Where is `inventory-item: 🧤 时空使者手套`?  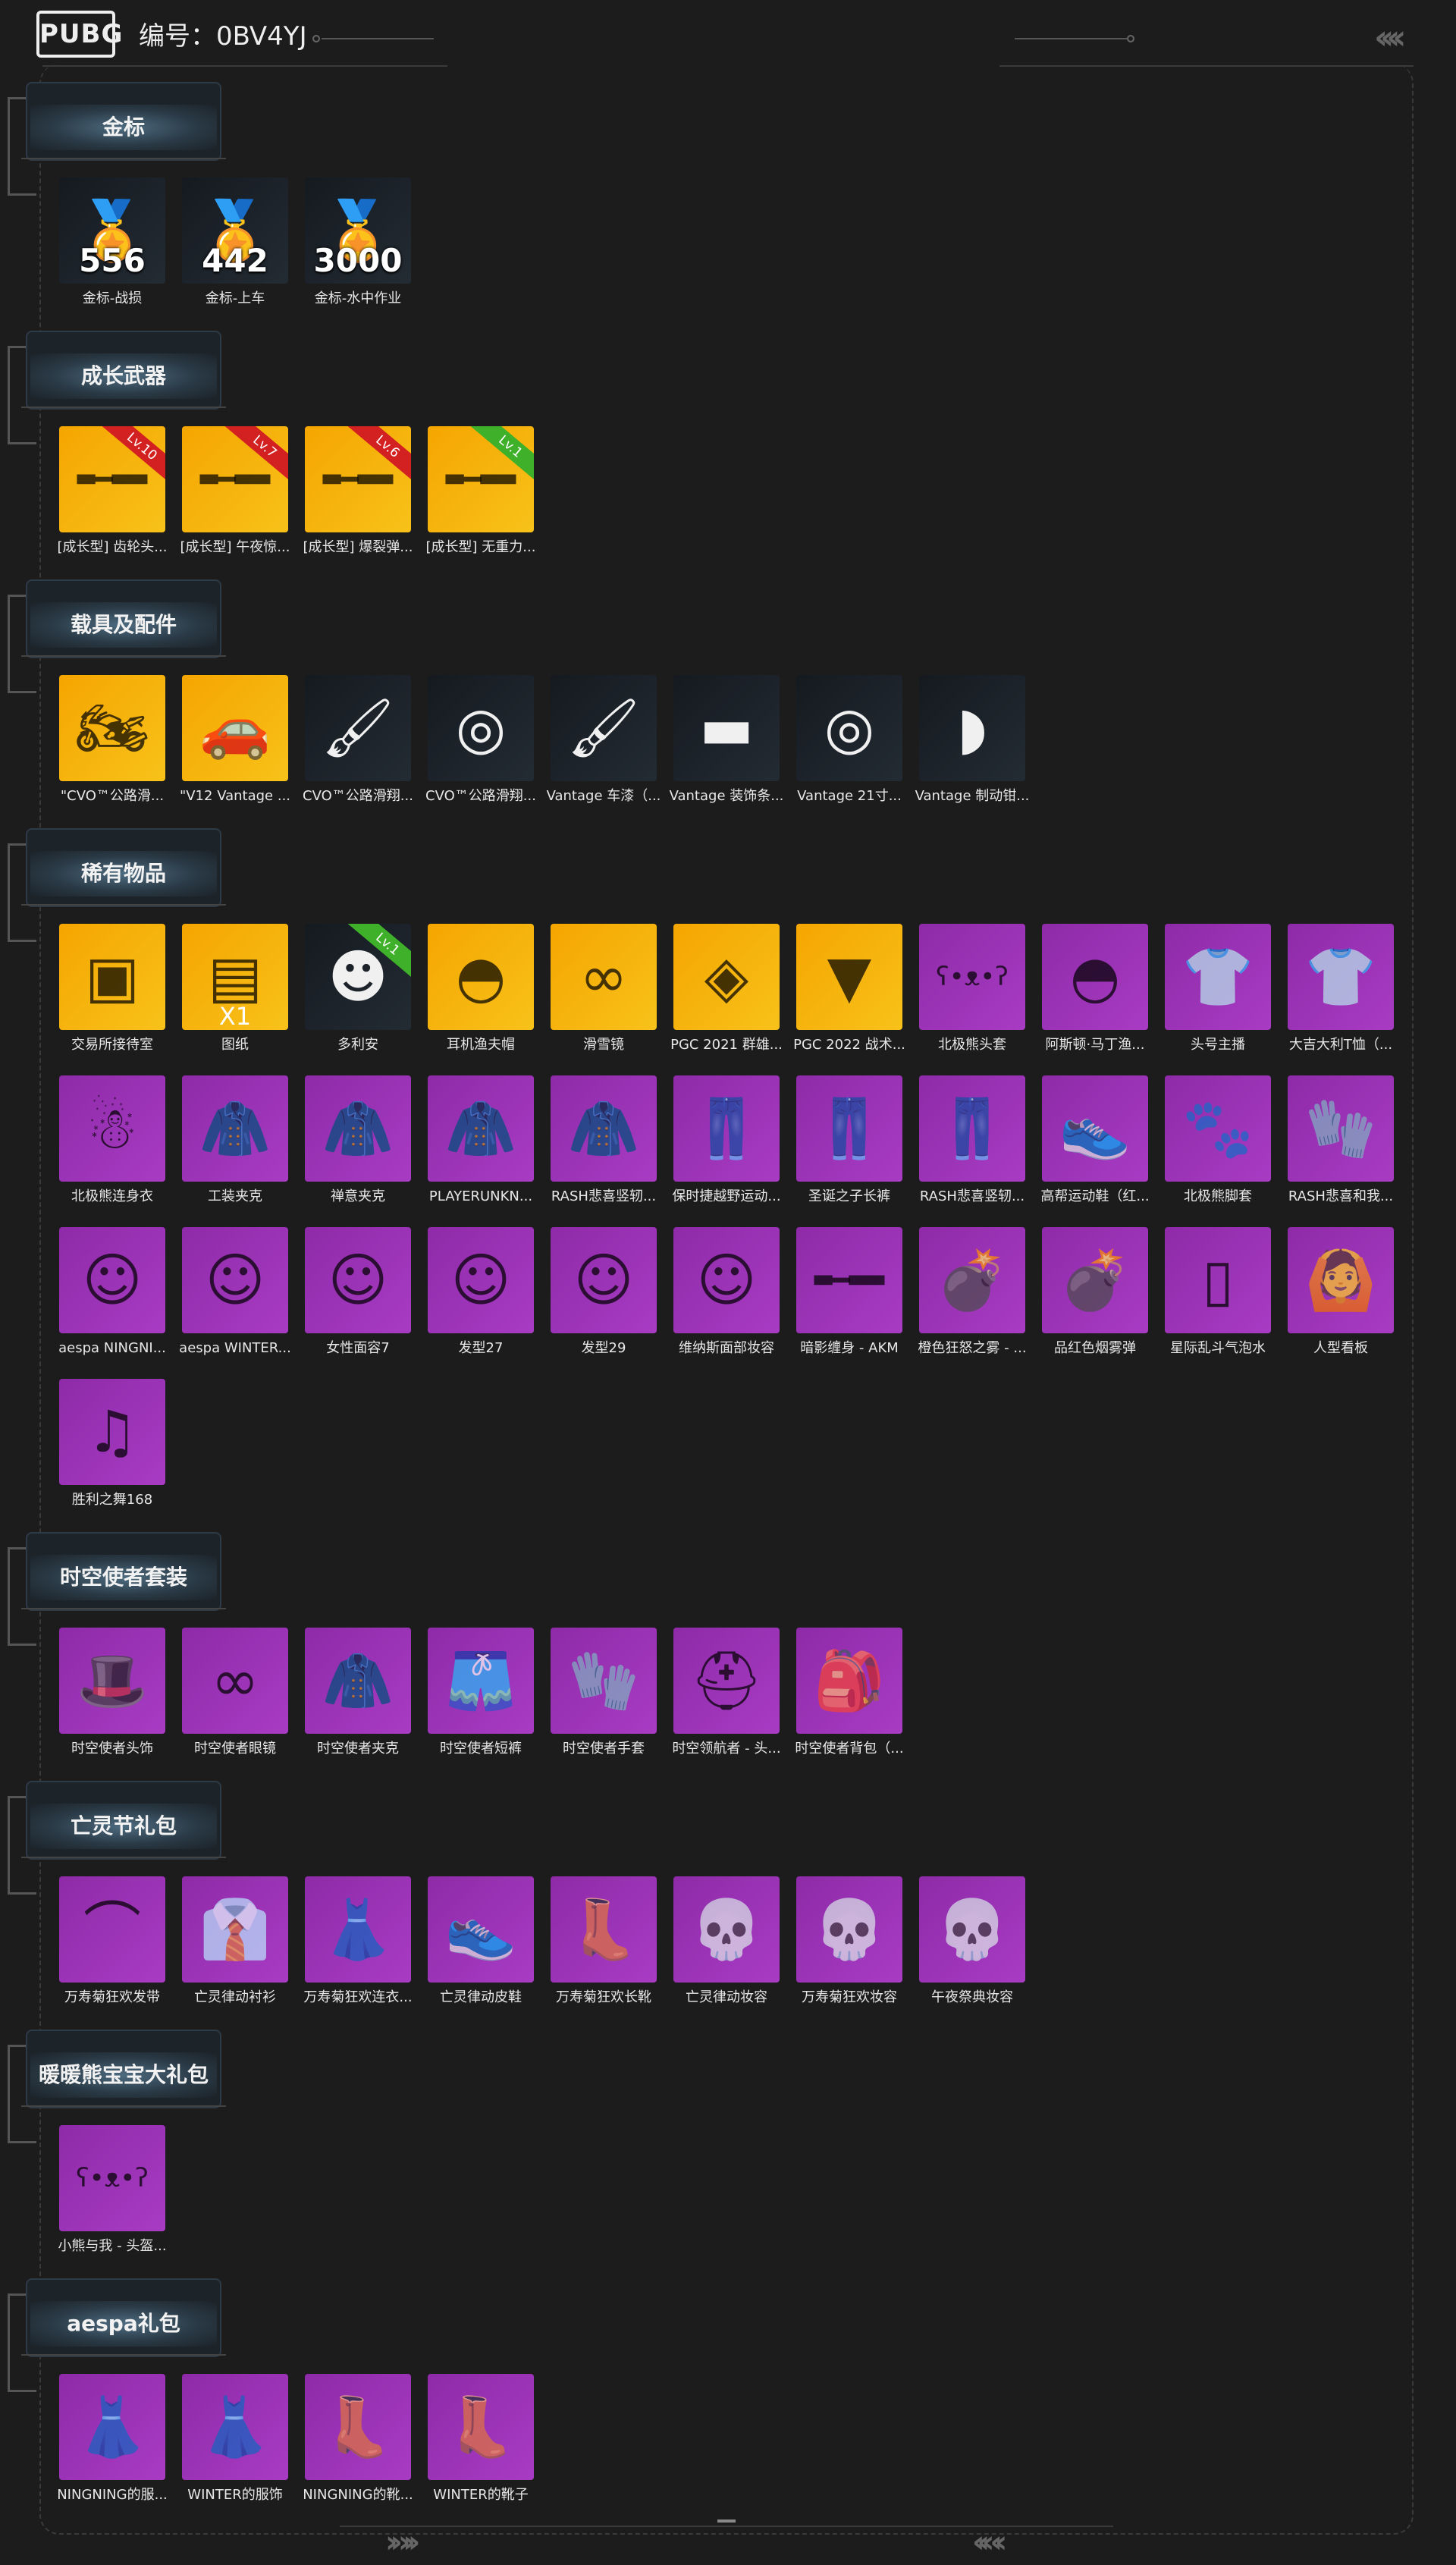 inventory-item: 🧤 时空使者手套 is located at coordinates (604, 1693).